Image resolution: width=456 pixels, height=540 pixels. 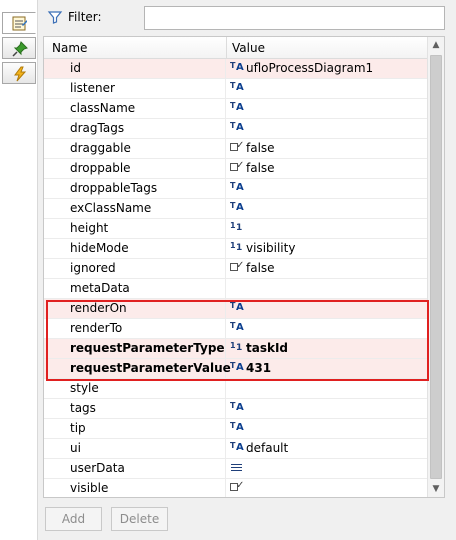 I want to click on property-name-cell: renderOn, so click(x=135, y=309).